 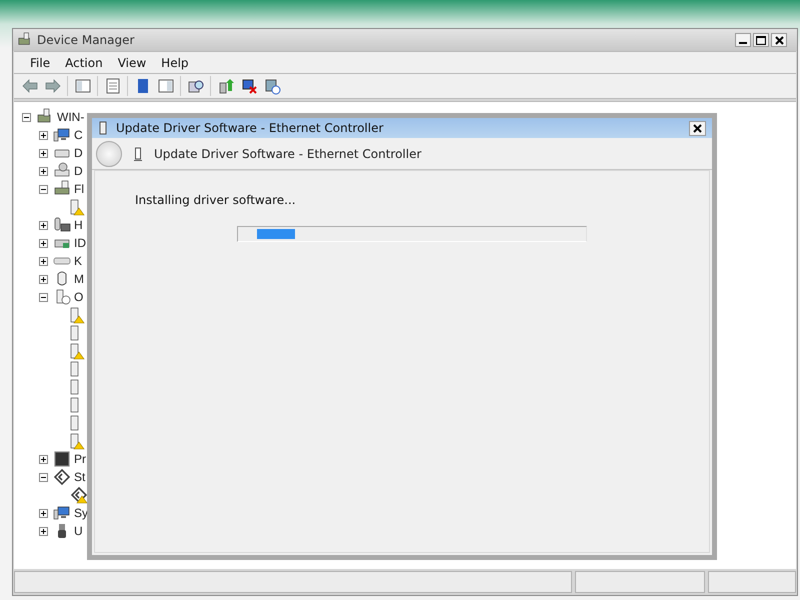 I want to click on diamond-icon, so click(x=62, y=477).